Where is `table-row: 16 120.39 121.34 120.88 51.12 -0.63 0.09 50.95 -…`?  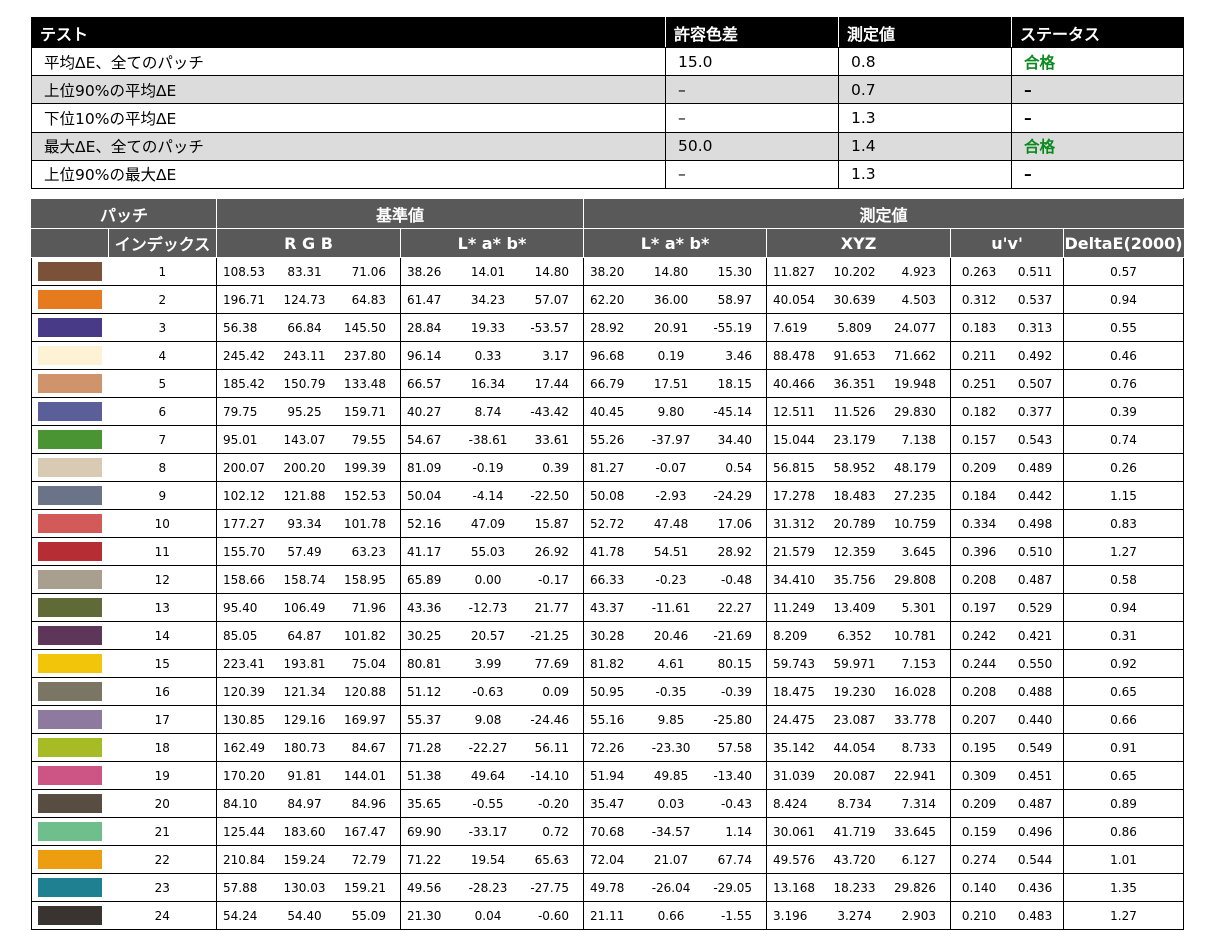 table-row: 16 120.39 121.34 120.88 51.12 -0.63 0.09 50.95 -… is located at coordinates (608, 691).